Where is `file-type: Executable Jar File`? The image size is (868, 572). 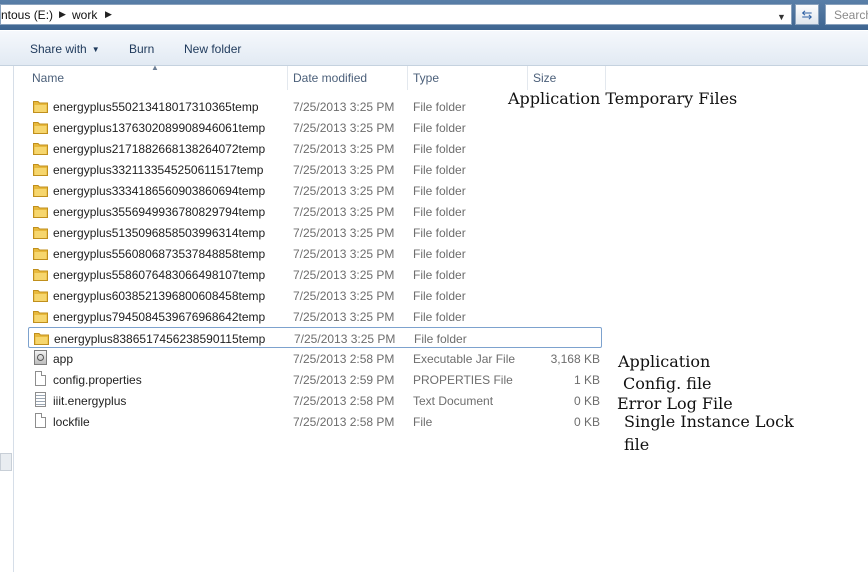
file-type: Executable Jar File is located at coordinates (464, 359).